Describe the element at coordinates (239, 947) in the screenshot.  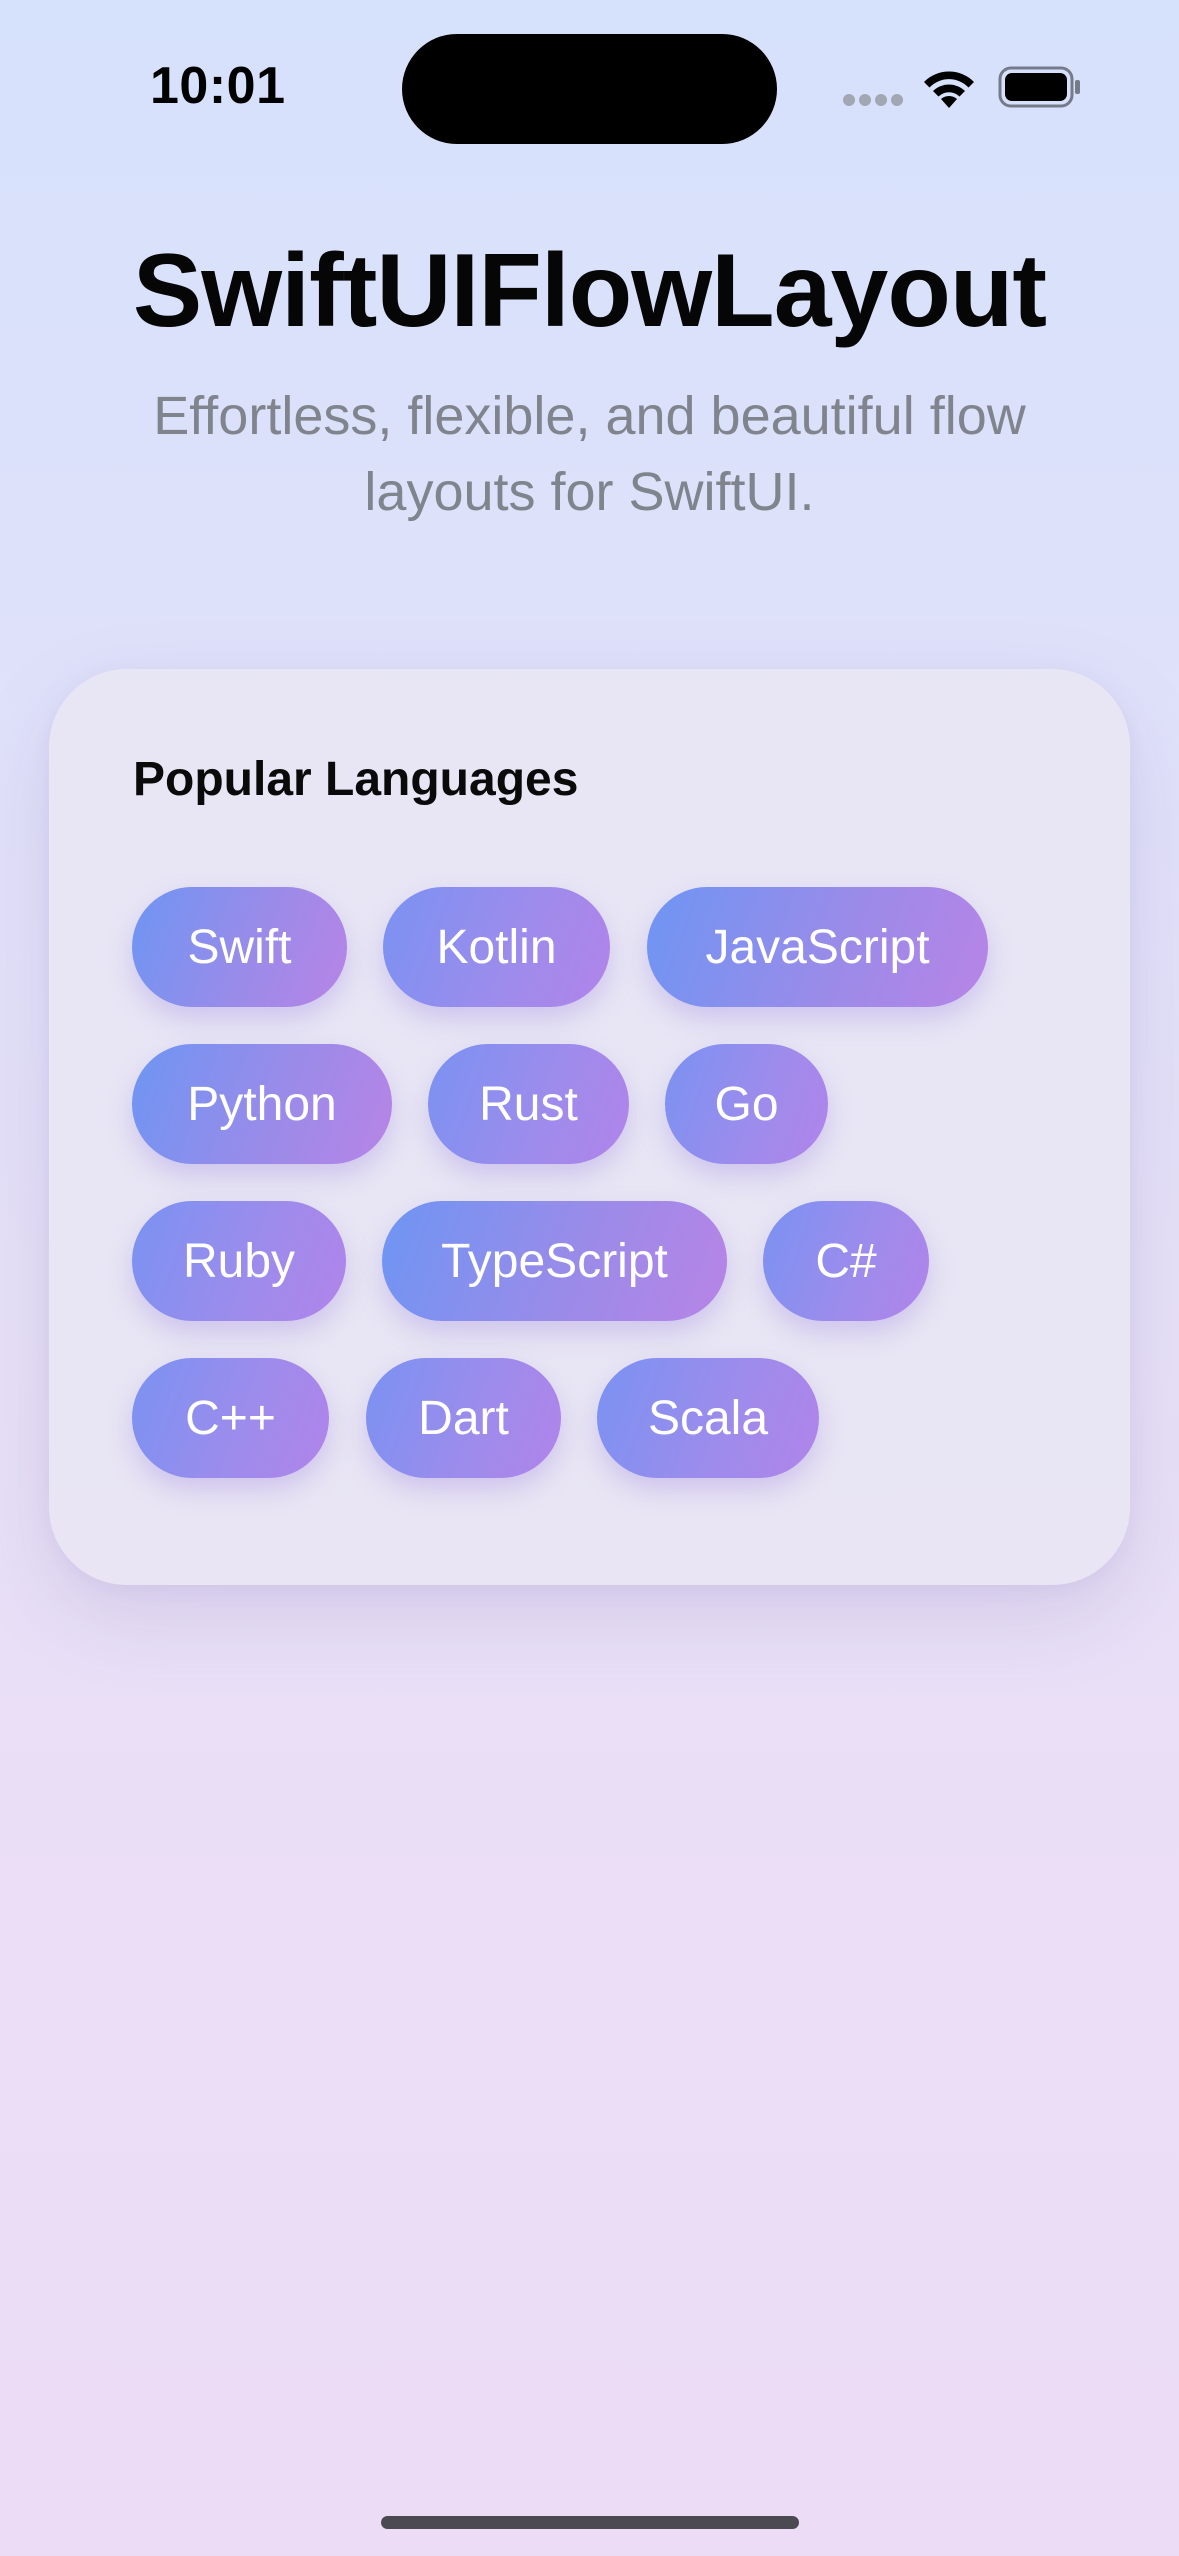
I see `tag-swift: Swift` at that location.